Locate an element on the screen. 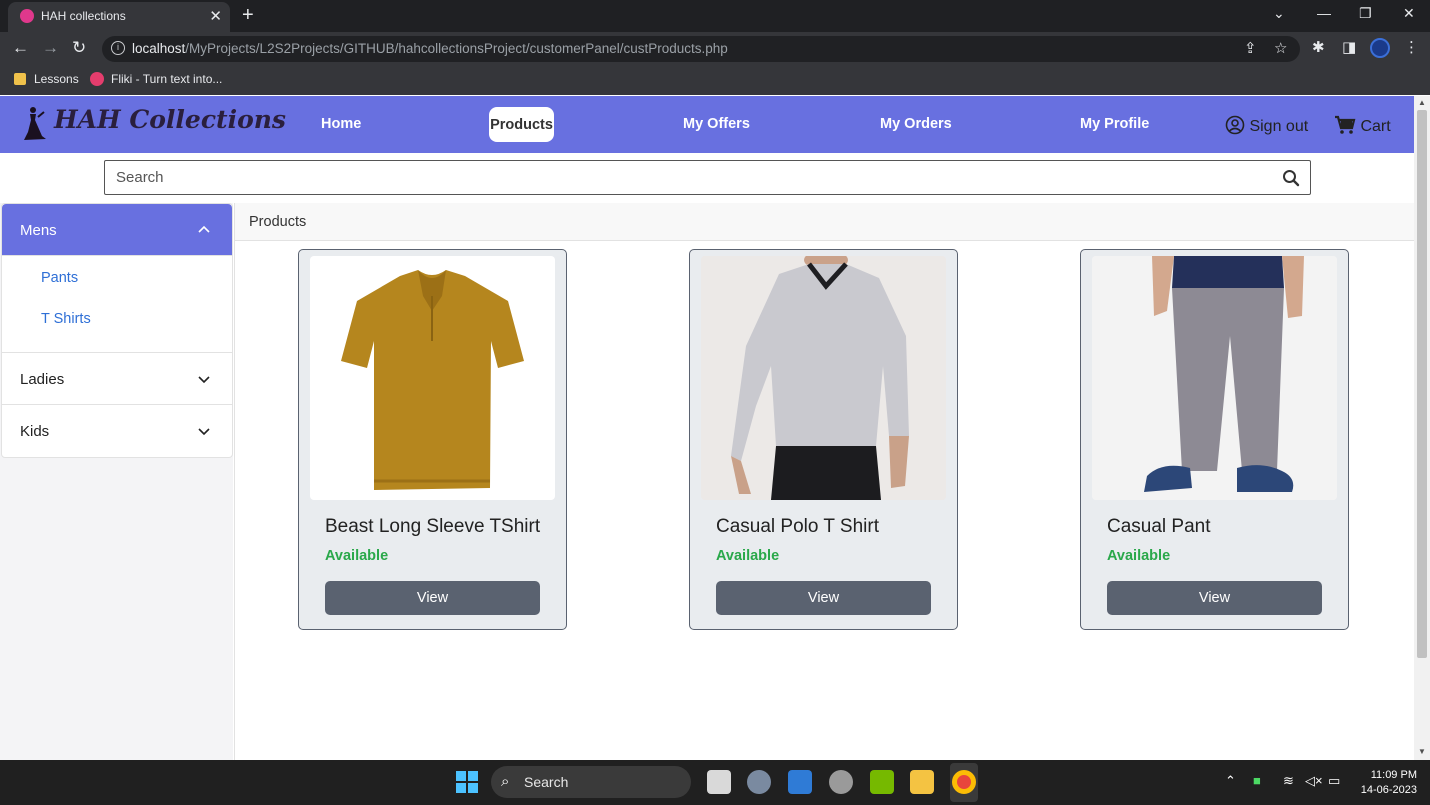 The height and width of the screenshot is (805, 1430). category-label: Kids is located at coordinates (35, 431).